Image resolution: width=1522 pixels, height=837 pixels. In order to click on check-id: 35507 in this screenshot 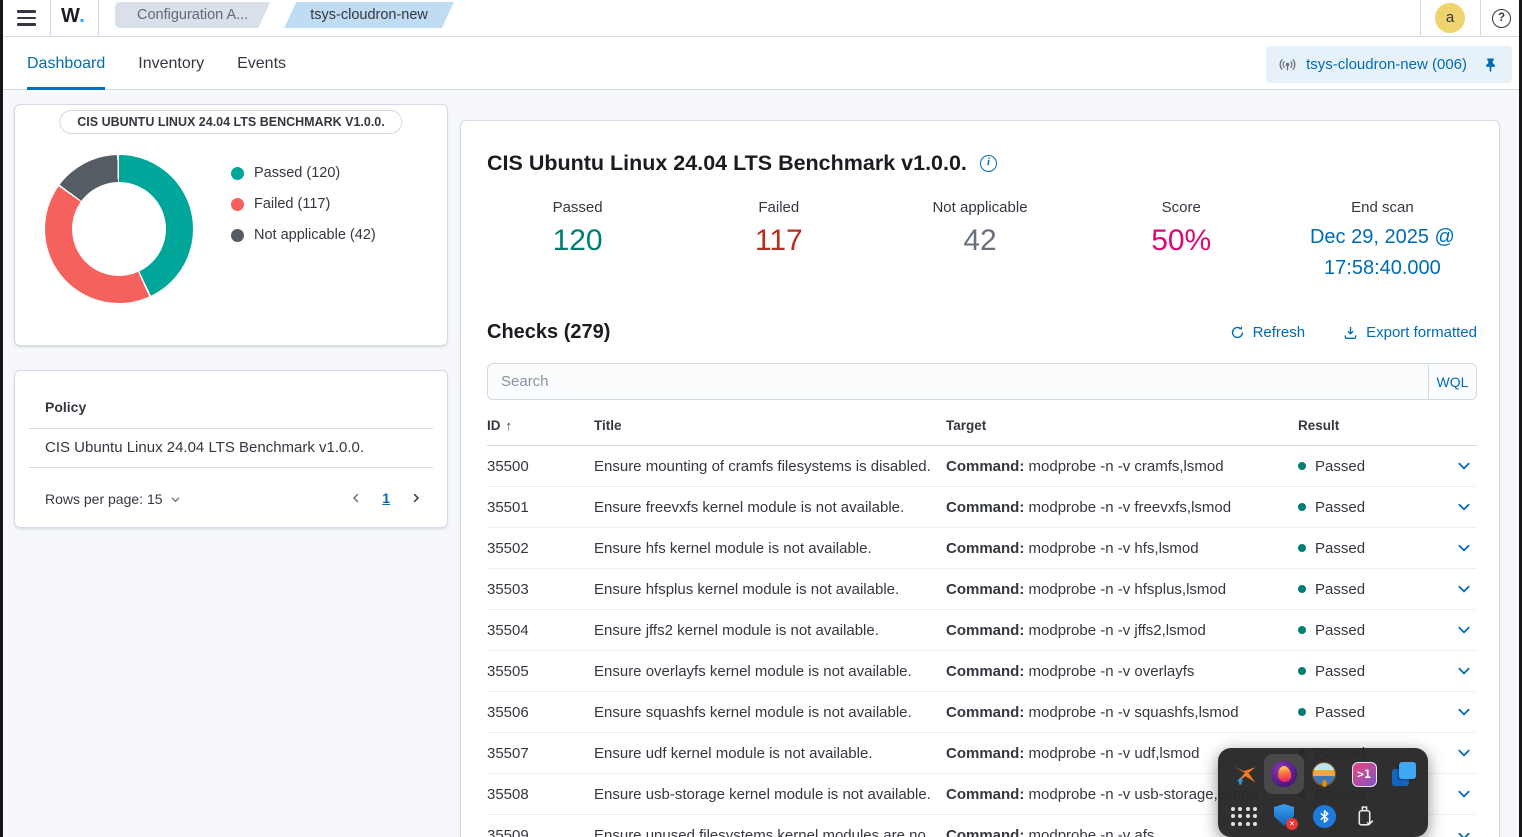, I will do `click(508, 753)`.